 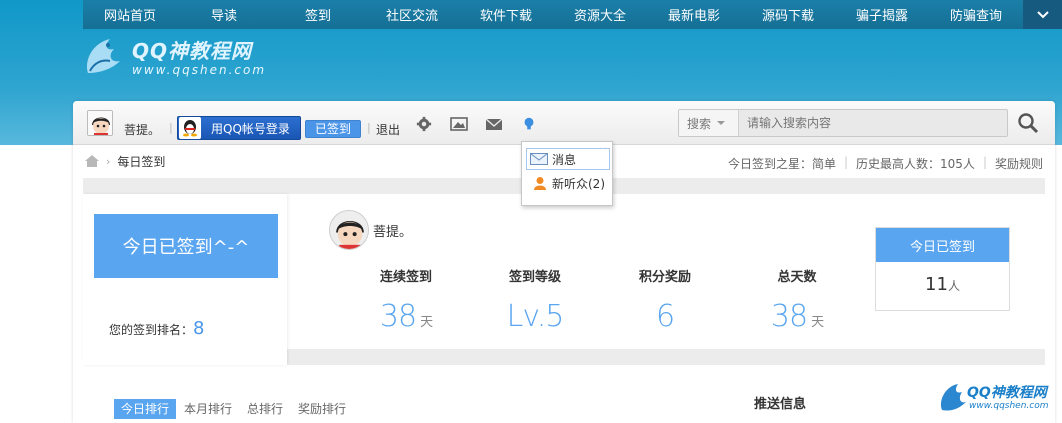 I want to click on signed-today-button: 今日已签到^-^, so click(x=186, y=246).